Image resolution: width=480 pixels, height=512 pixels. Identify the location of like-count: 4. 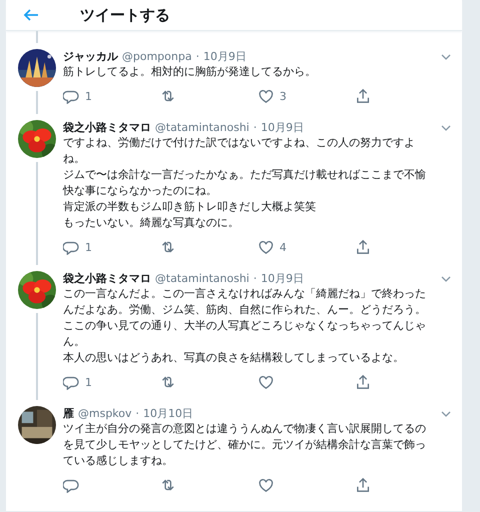
(283, 247).